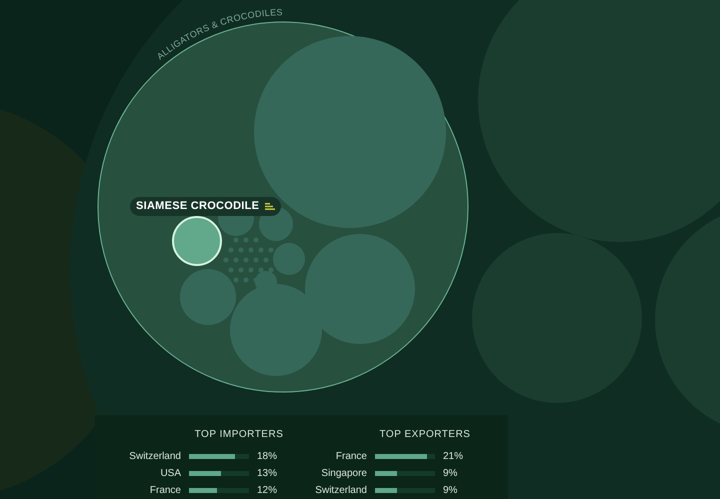  Describe the element at coordinates (453, 457) in the screenshot. I see `share-value: 21%` at that location.